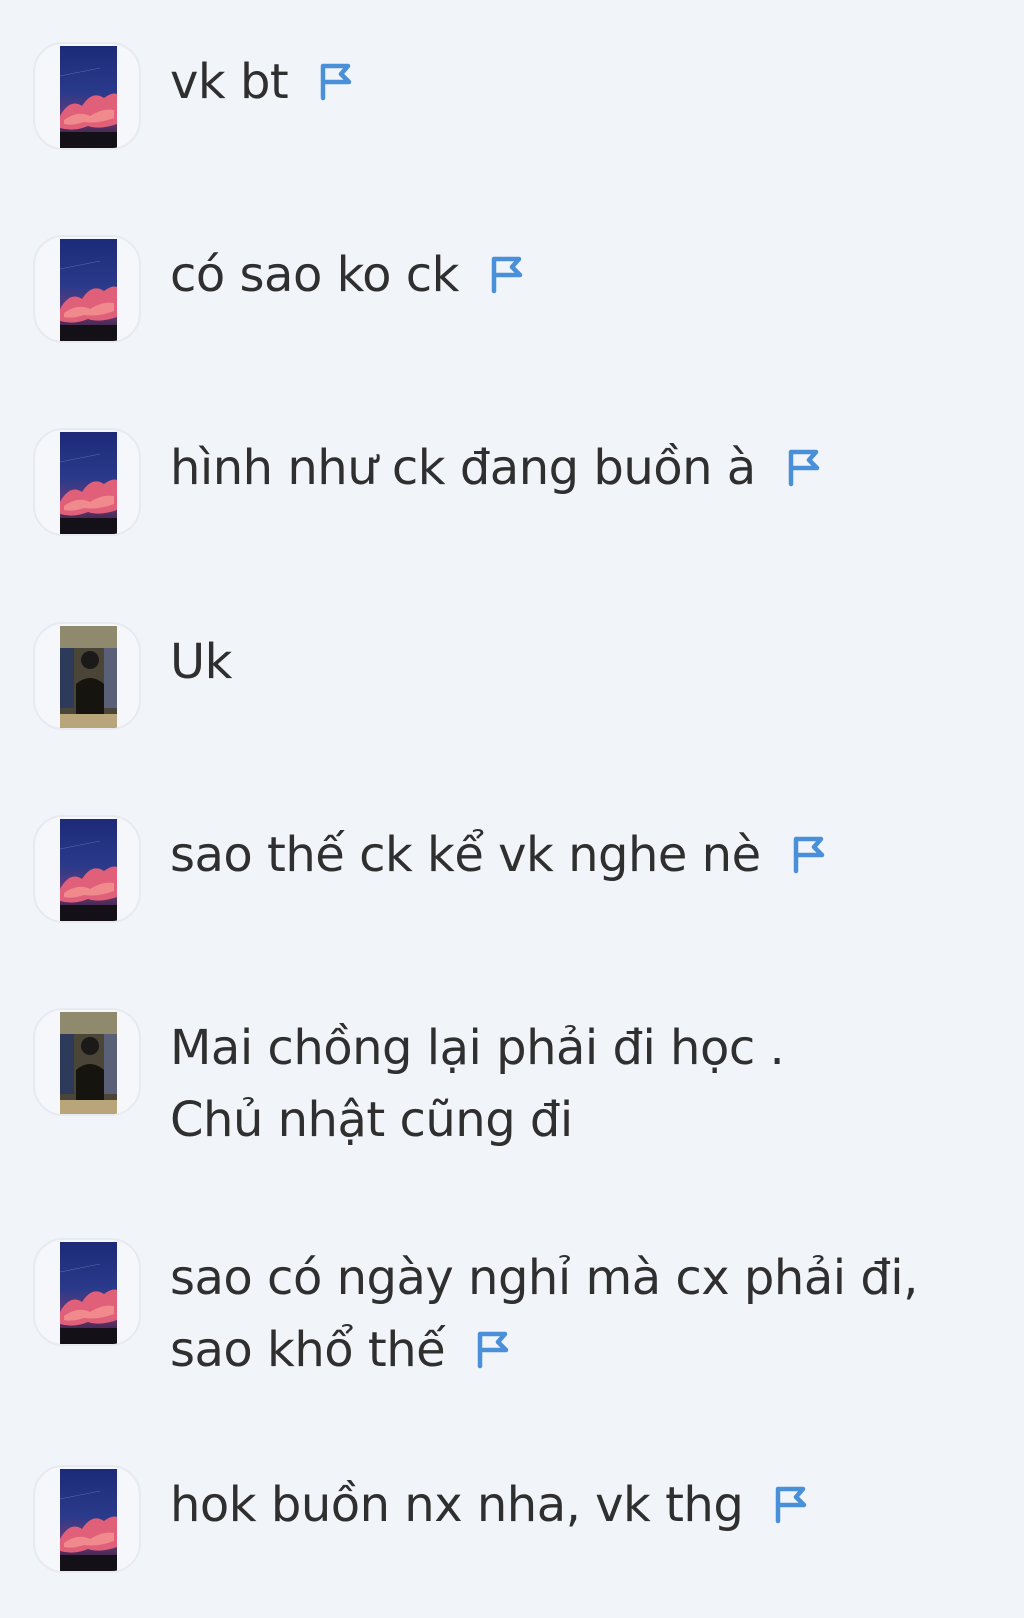 The width and height of the screenshot is (1024, 1618). Describe the element at coordinates (201, 662) in the screenshot. I see `message-text: Uk` at that location.